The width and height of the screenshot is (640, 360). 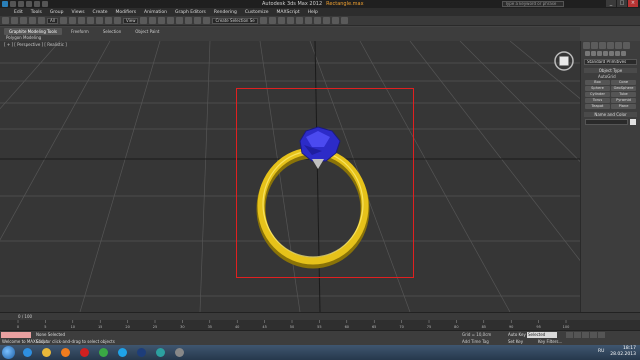 I want to click on systems-icon, so click(x=623, y=53).